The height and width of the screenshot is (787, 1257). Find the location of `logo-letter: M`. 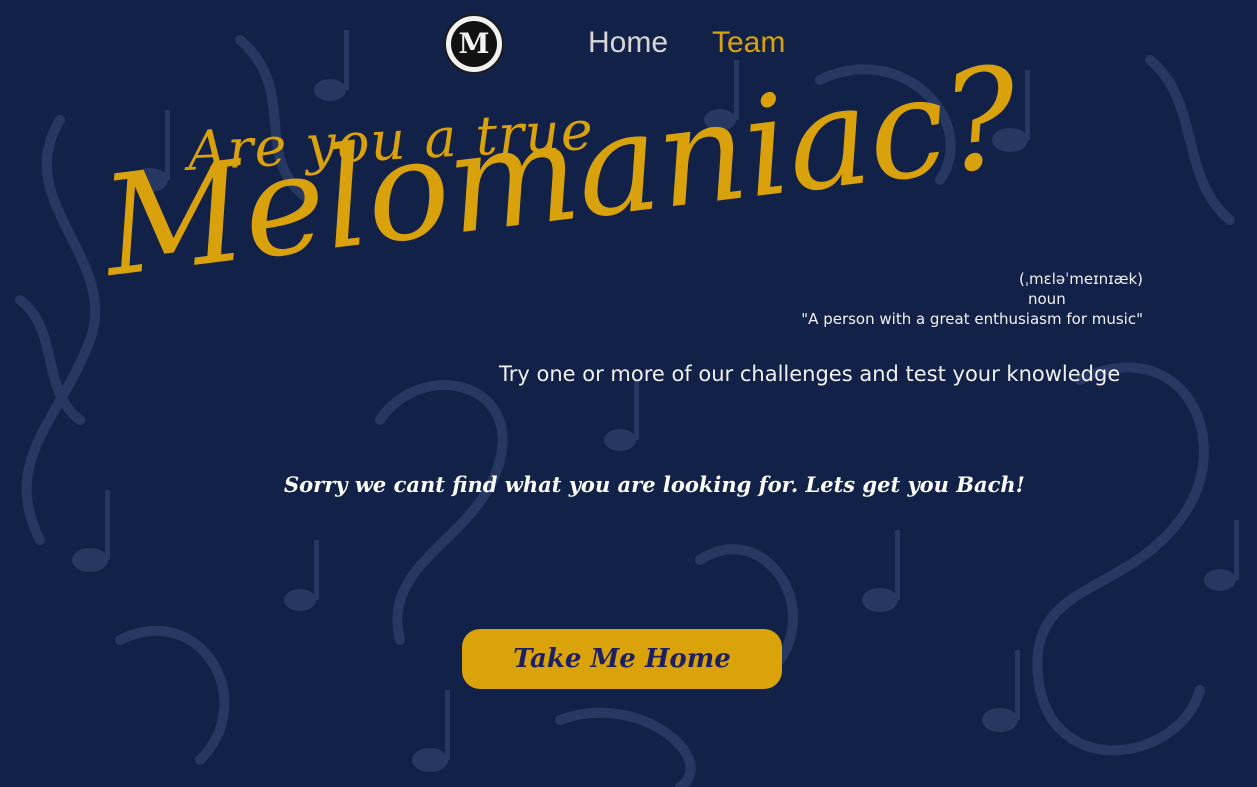

logo-letter: M is located at coordinates (474, 44).